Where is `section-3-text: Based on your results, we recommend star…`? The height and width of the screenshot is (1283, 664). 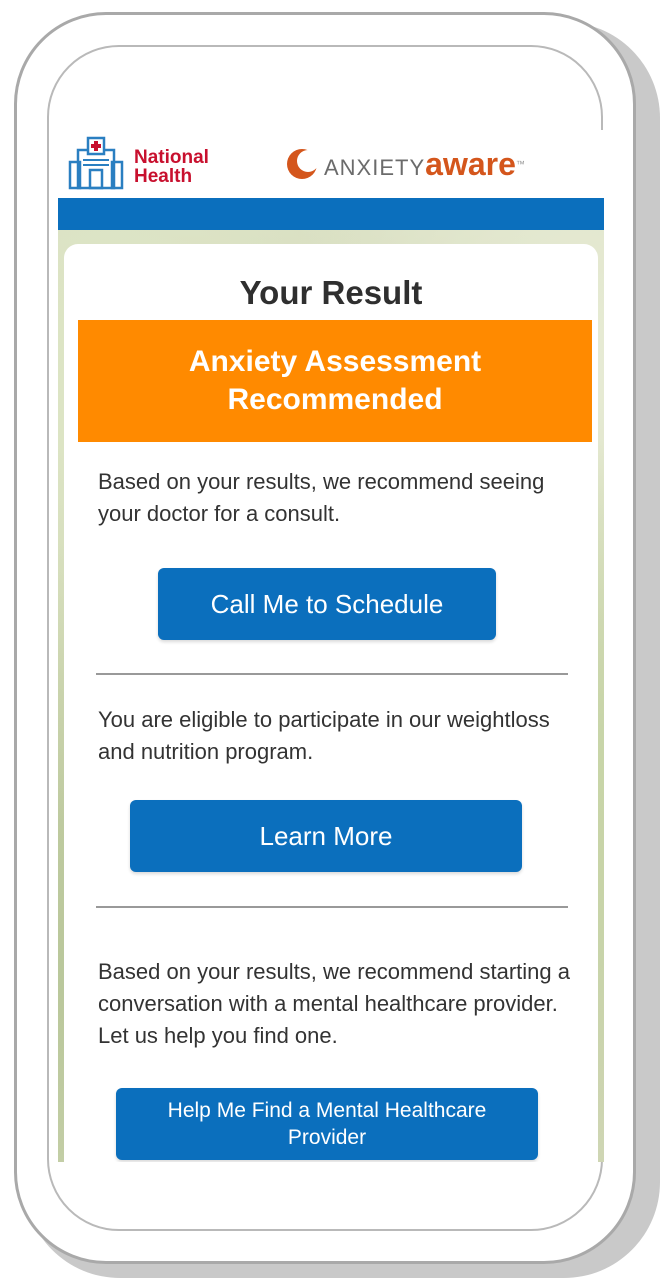 section-3-text: Based on your results, we recommend star… is located at coordinates (334, 1003).